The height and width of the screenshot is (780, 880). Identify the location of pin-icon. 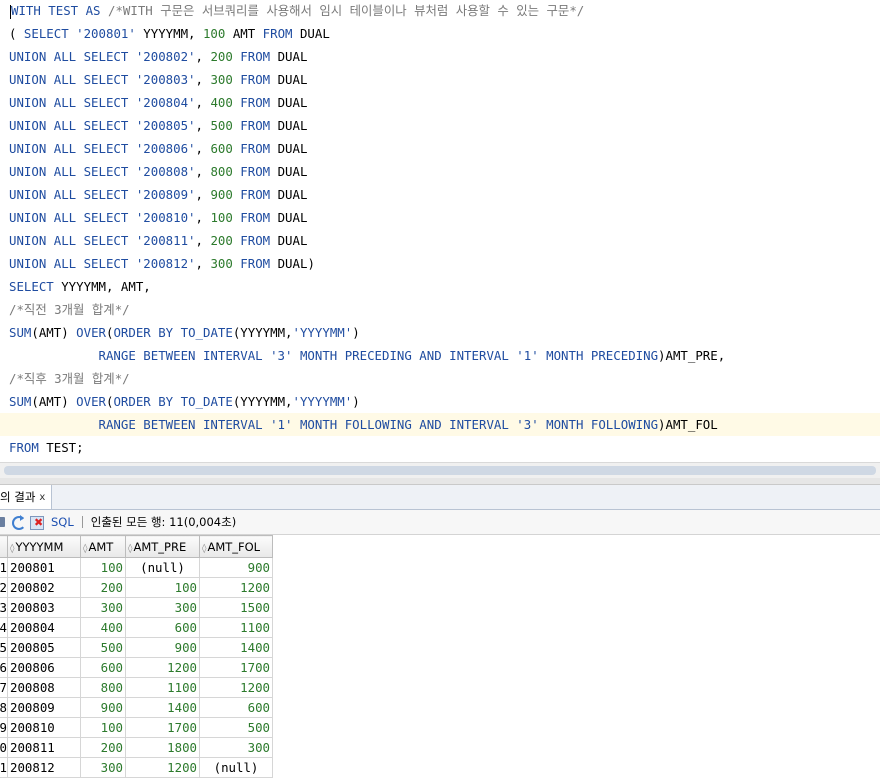
(3, 522).